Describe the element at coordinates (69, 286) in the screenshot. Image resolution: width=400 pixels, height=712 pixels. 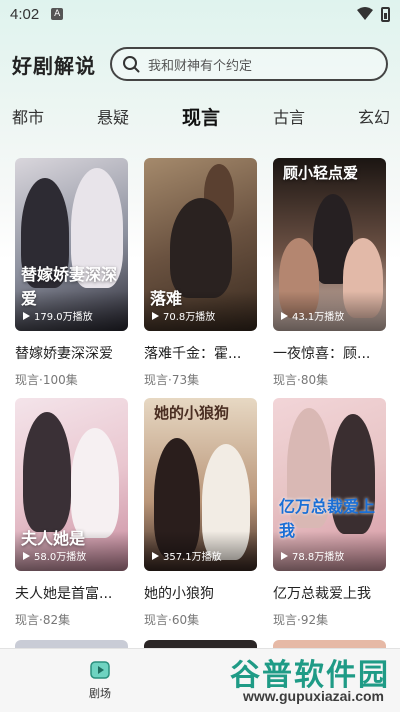
I see `poster-title: 替嫁娇妻深深爱` at that location.